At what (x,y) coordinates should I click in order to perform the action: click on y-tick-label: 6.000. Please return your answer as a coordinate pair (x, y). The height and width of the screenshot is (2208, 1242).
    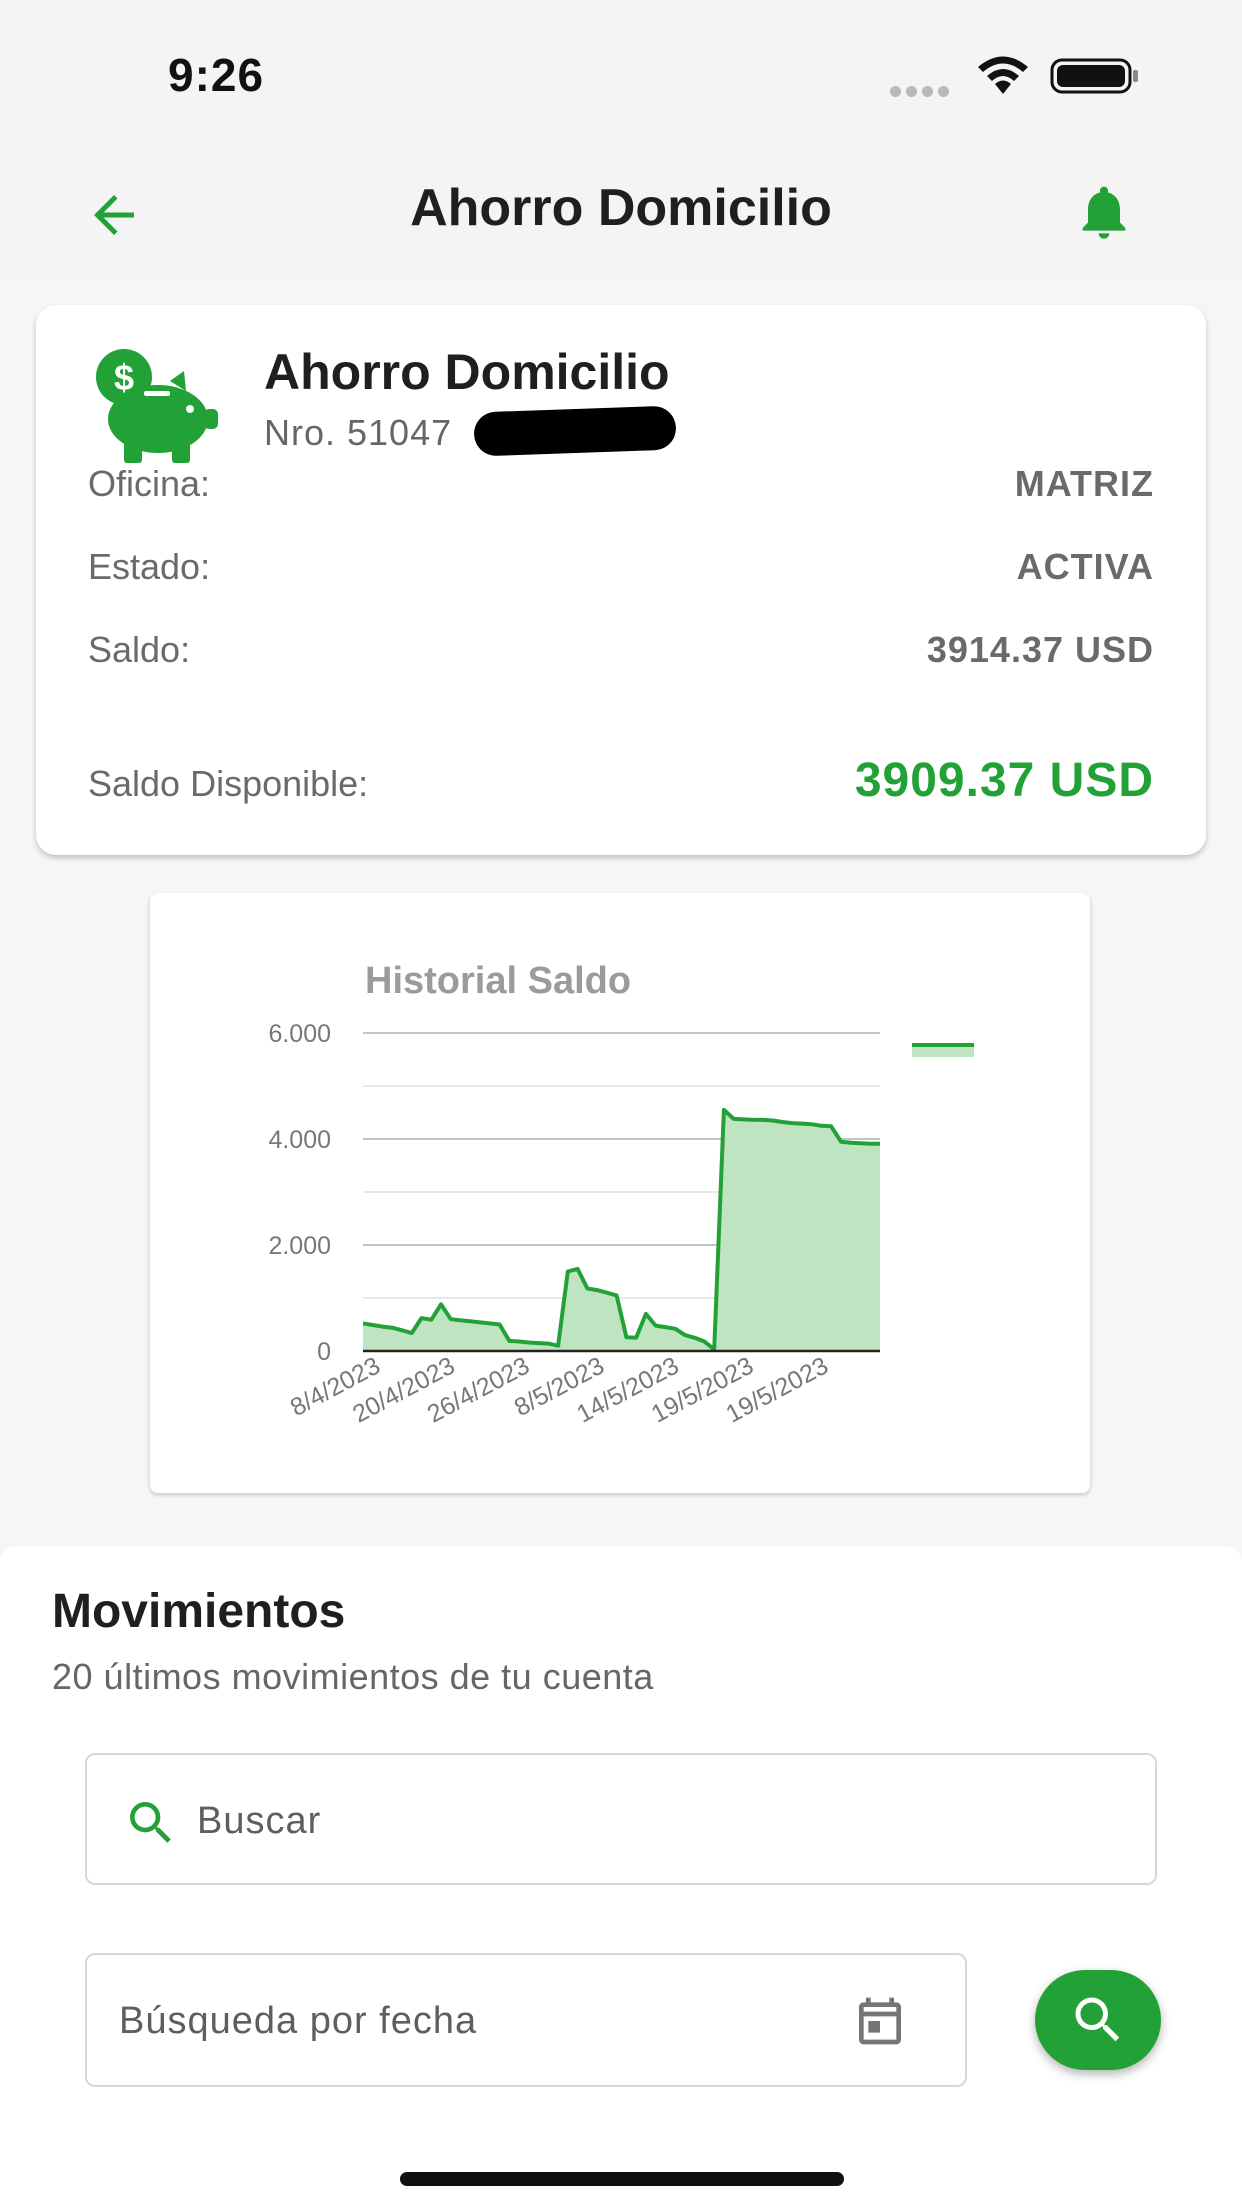
    Looking at the image, I should click on (299, 1034).